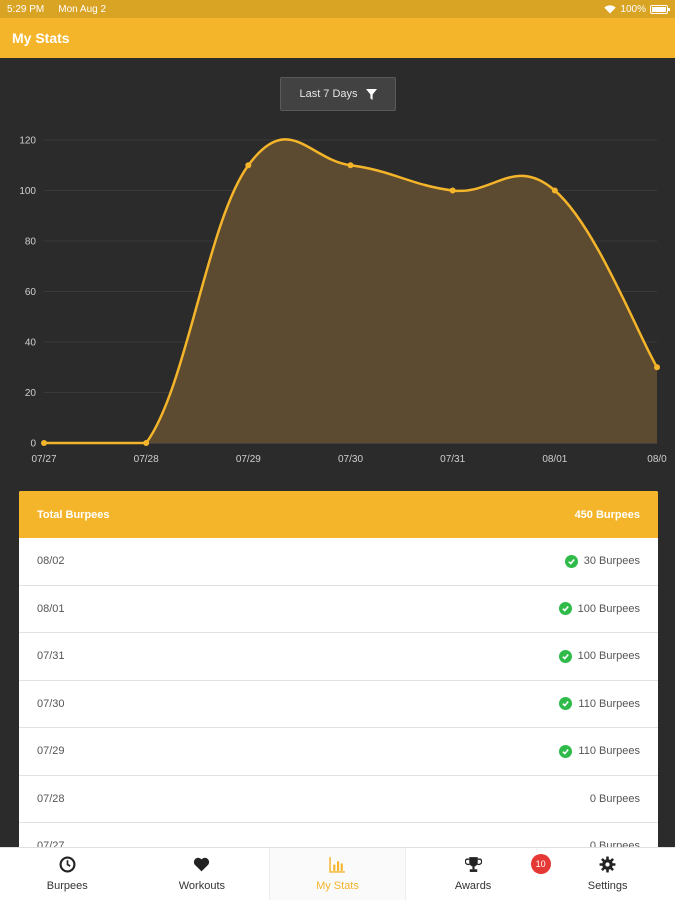 Image resolution: width=675 pixels, height=900 pixels. What do you see at coordinates (31, 393) in the screenshot?
I see `y-tick-label: 20` at bounding box center [31, 393].